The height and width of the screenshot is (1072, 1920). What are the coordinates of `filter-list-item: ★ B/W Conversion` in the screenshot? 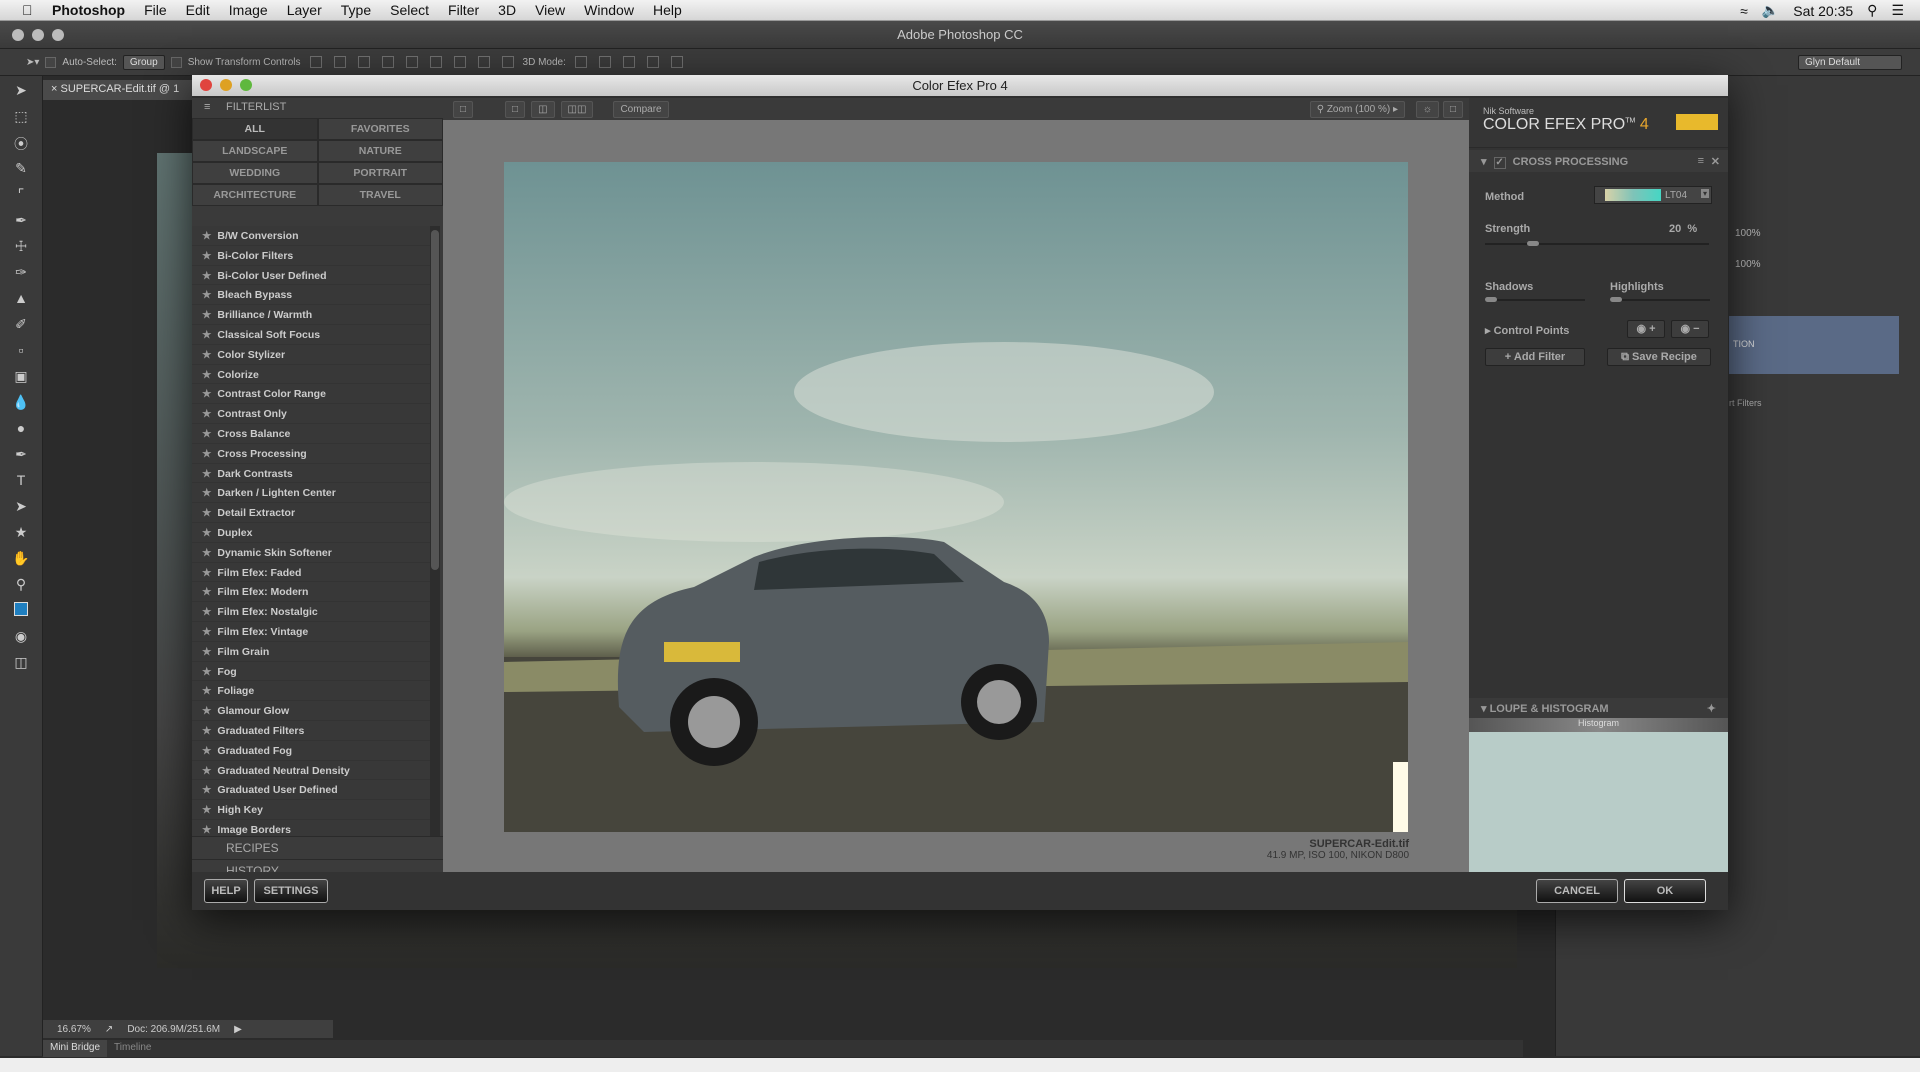 It's located at (312, 236).